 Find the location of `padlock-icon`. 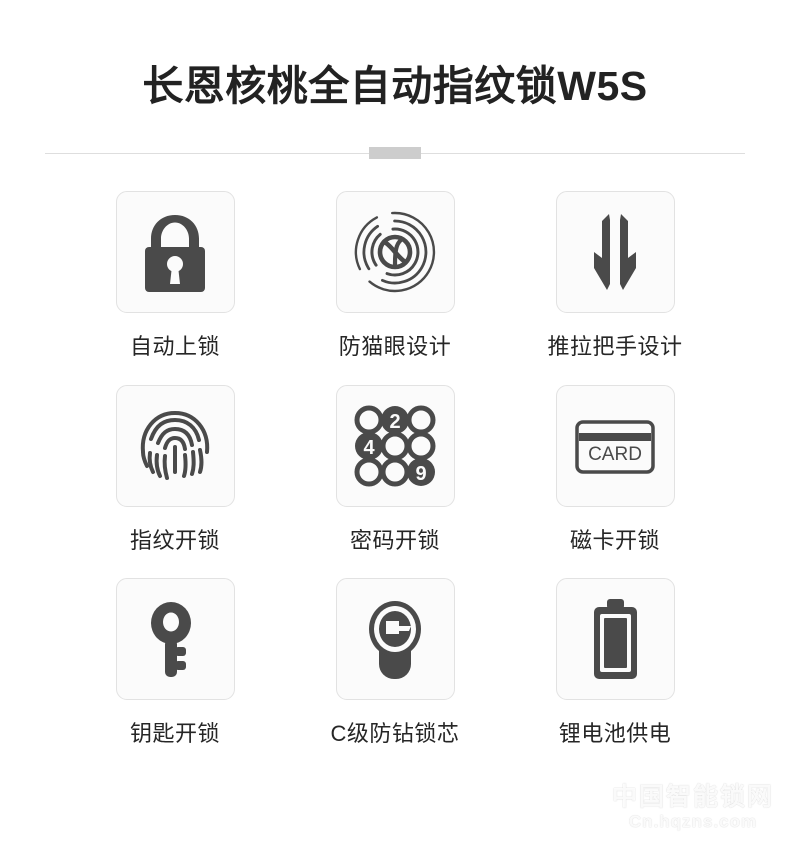

padlock-icon is located at coordinates (175, 254).